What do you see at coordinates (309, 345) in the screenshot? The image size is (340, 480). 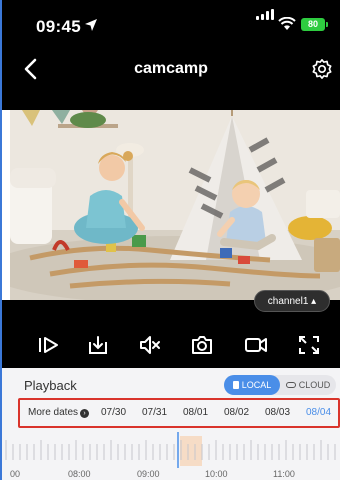 I see `fullscreen-icon` at bounding box center [309, 345].